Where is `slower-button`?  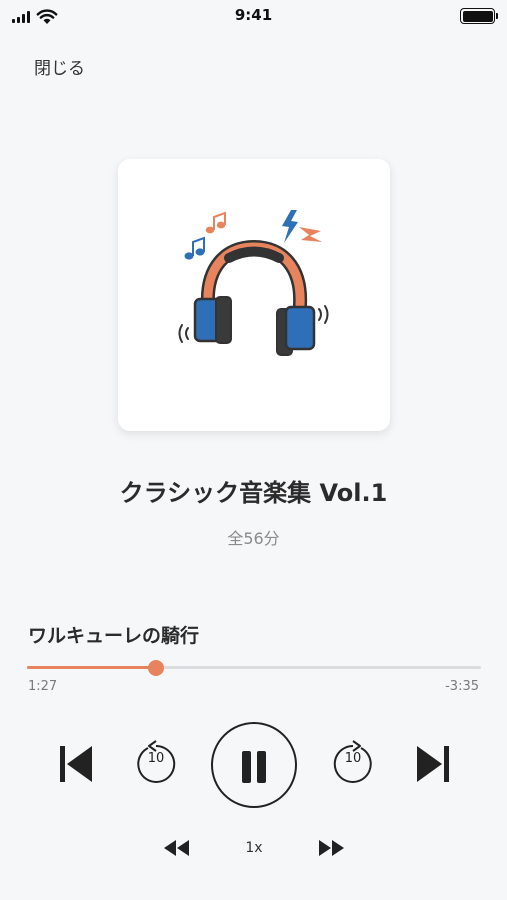
slower-button is located at coordinates (176, 848).